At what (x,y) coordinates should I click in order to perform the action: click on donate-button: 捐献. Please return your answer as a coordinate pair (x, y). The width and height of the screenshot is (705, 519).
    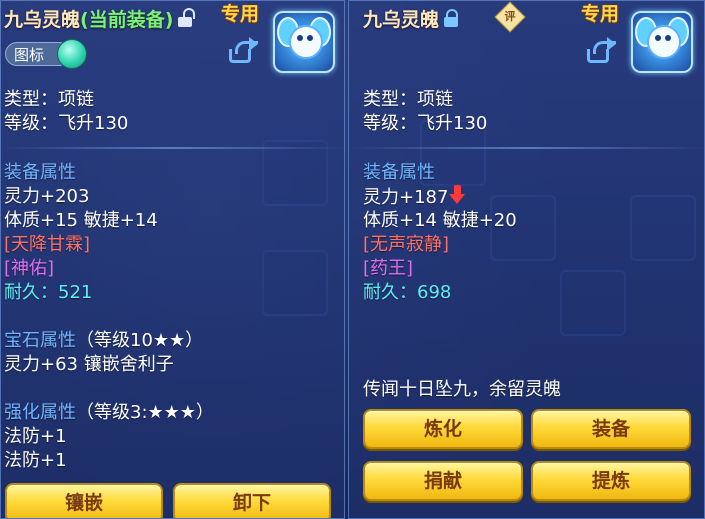
    Looking at the image, I should click on (443, 481).